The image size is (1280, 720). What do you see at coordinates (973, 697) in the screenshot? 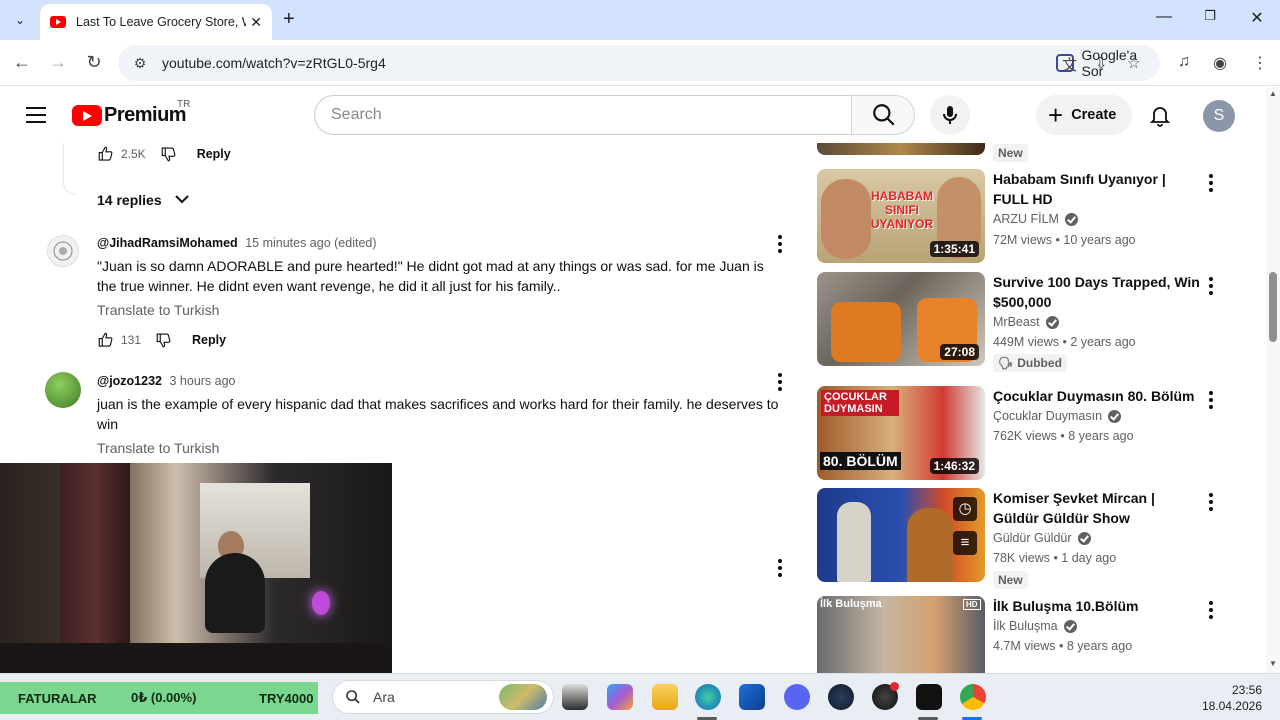
I see `chrome-browser-icon` at bounding box center [973, 697].